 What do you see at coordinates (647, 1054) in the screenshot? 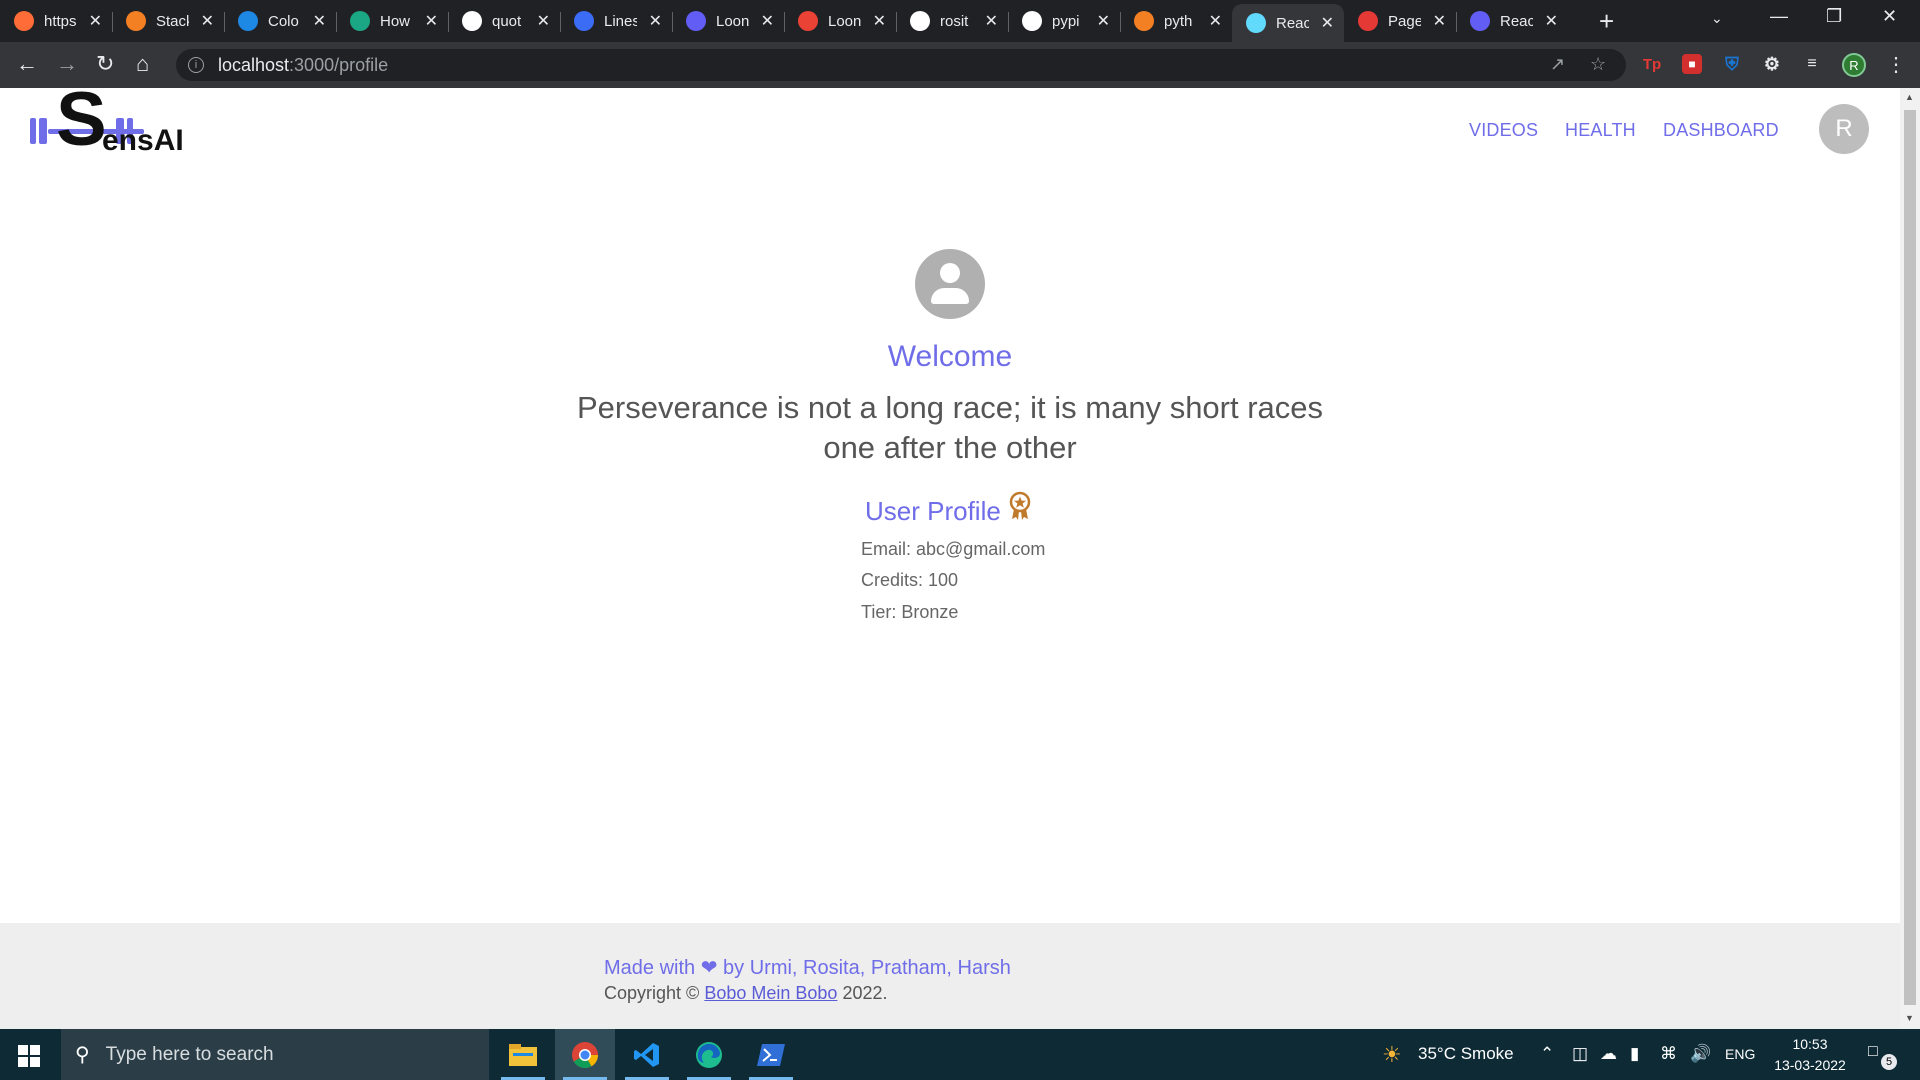
I see `vscode-app-icon` at bounding box center [647, 1054].